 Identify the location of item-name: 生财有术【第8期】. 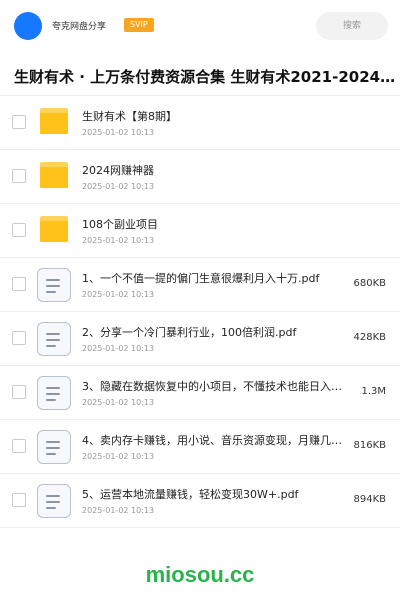
(129, 116).